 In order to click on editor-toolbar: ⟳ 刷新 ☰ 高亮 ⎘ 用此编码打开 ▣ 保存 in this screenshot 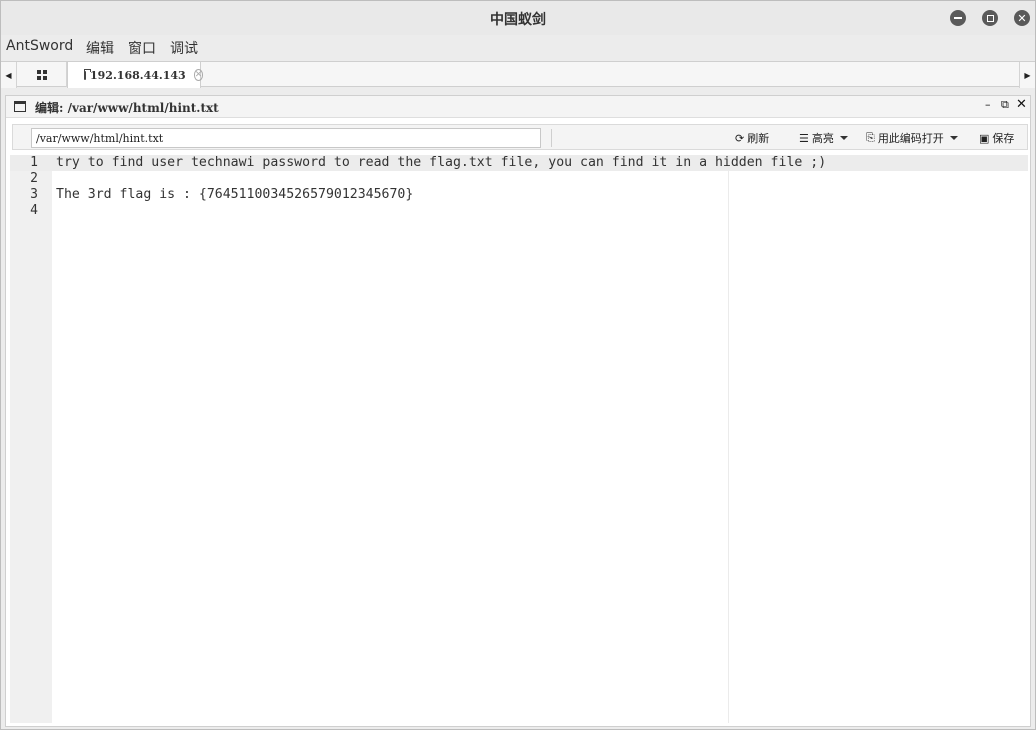, I will do `click(520, 137)`.